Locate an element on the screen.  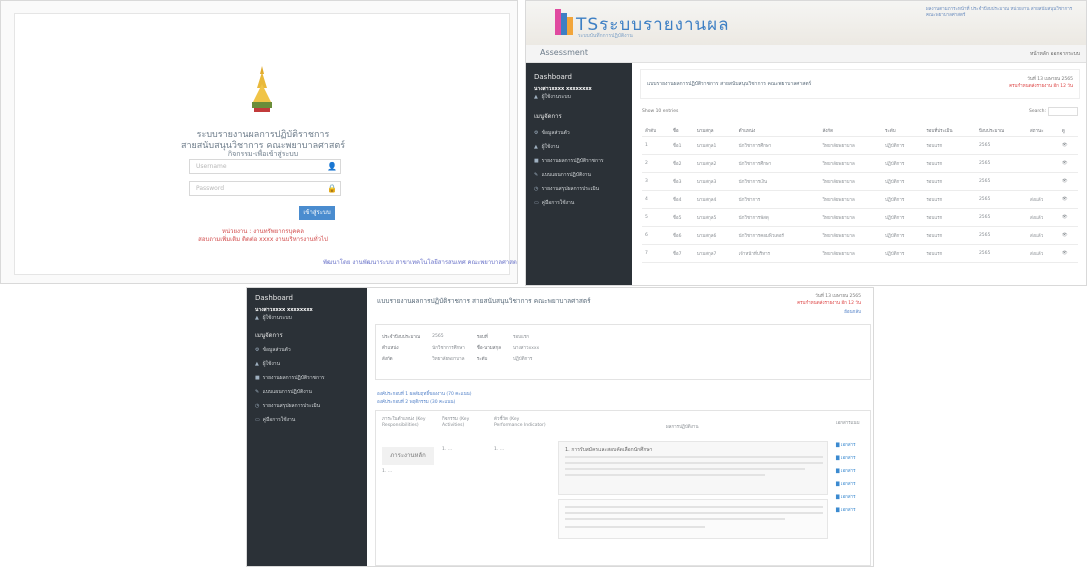
result-block-1: 1. การรับสมัครและสอบคัดเลือกนักศึกษา is located at coordinates (693, 468).